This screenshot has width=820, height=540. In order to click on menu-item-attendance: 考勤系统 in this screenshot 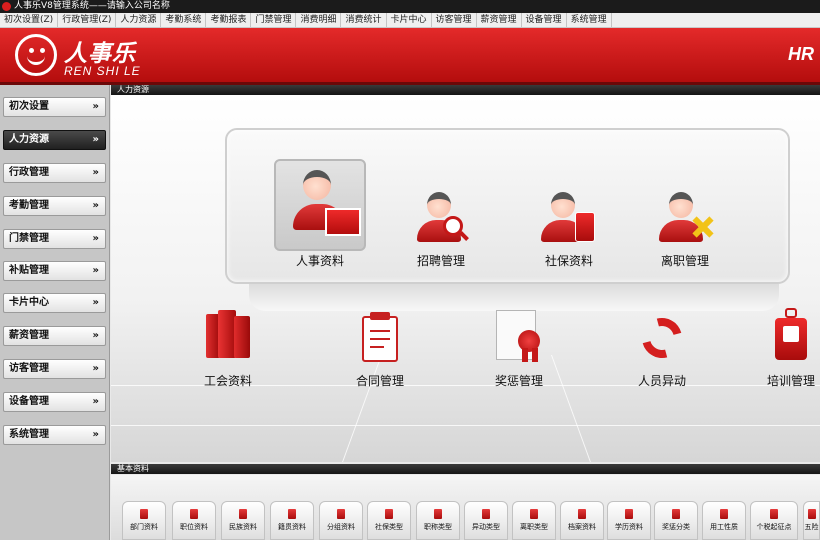, I will do `click(184, 20)`.